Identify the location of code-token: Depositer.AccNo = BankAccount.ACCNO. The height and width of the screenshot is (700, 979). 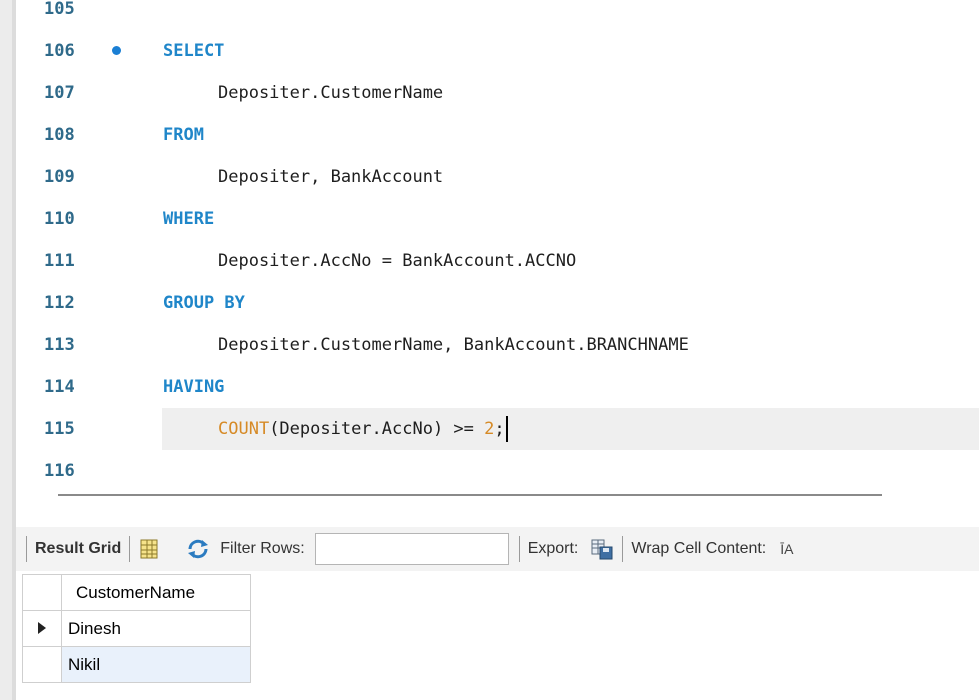
(397, 261).